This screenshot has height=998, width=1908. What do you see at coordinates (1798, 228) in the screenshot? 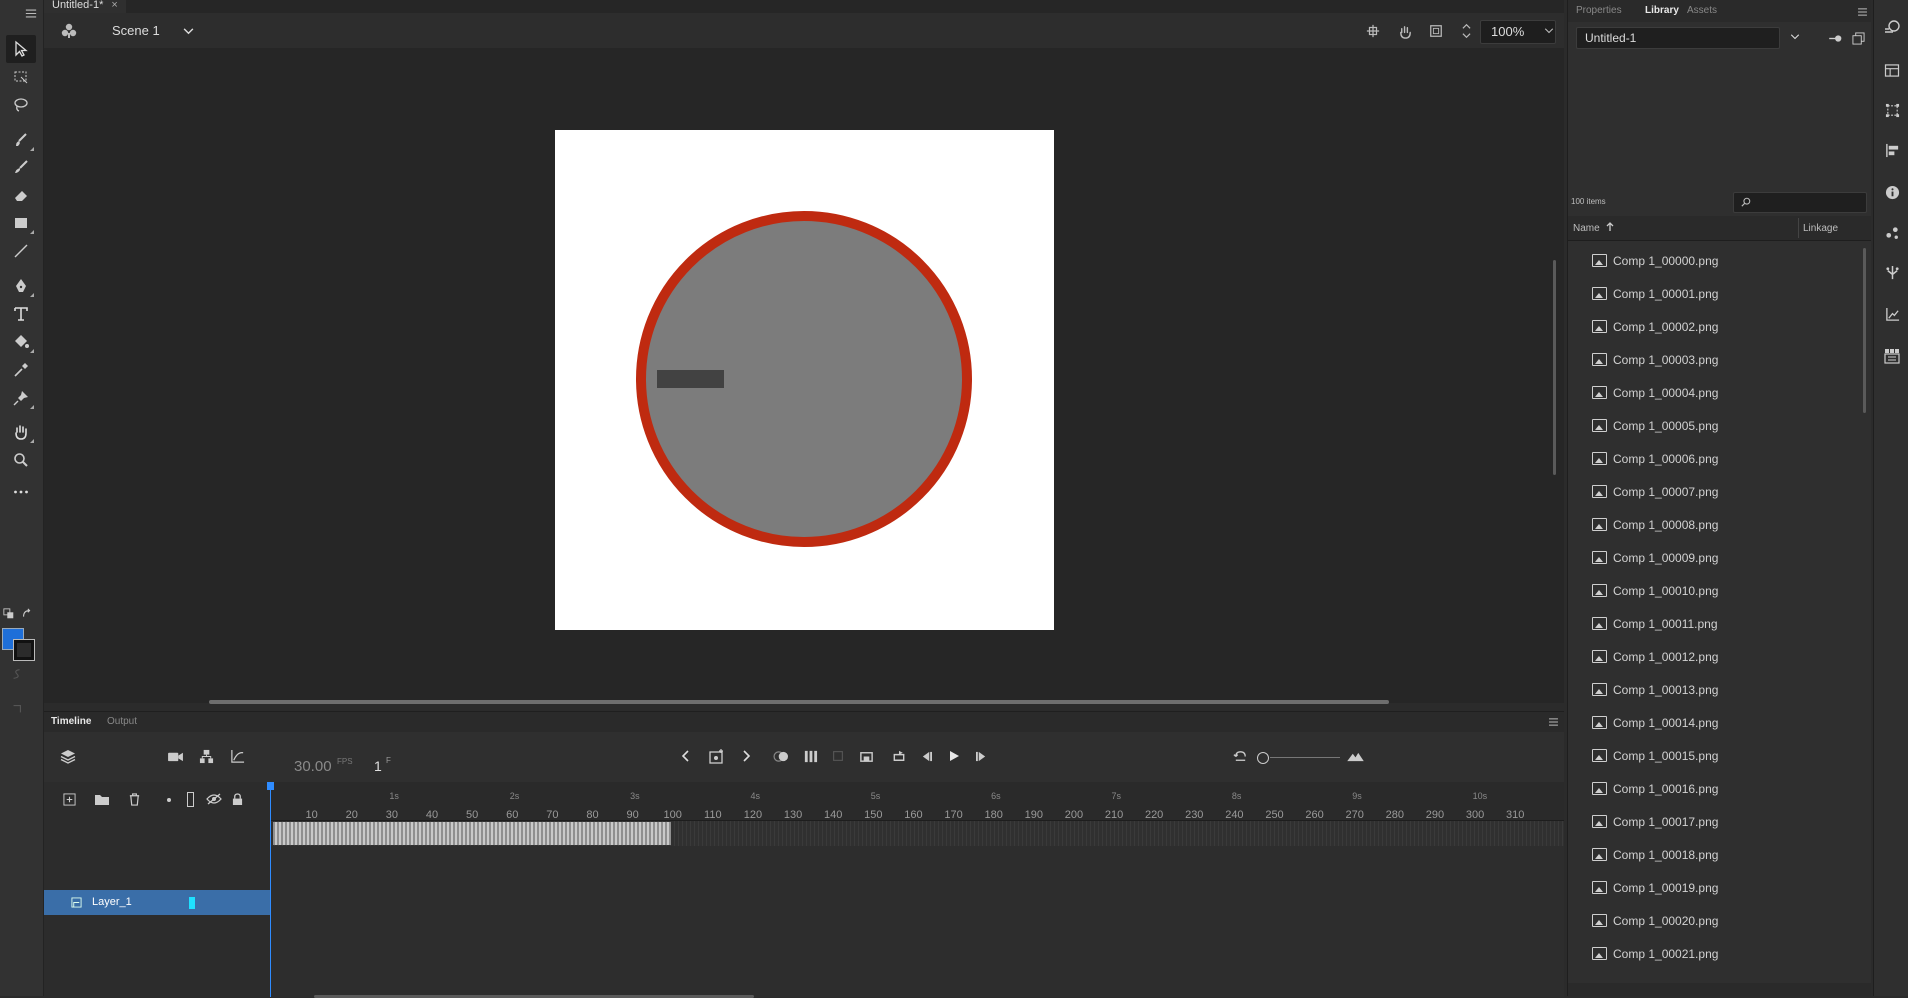
I see `column-divider` at bounding box center [1798, 228].